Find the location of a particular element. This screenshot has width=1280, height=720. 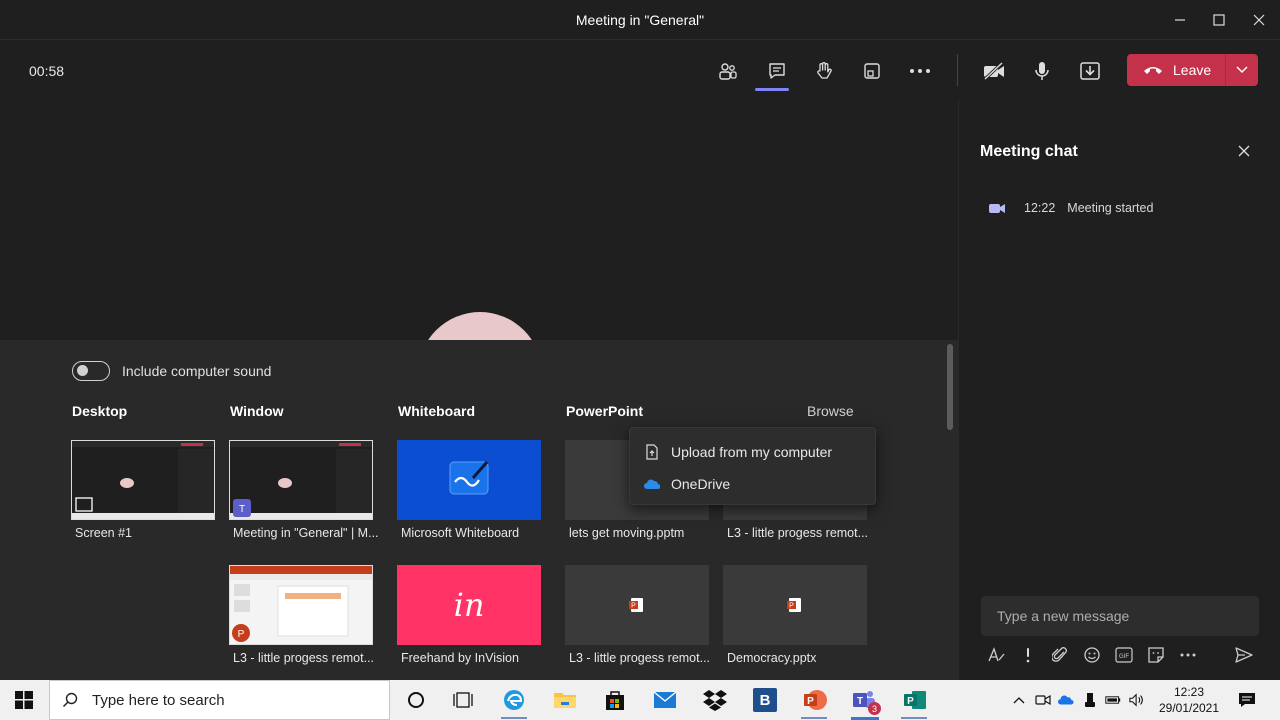

maximize-button is located at coordinates (1219, 20).